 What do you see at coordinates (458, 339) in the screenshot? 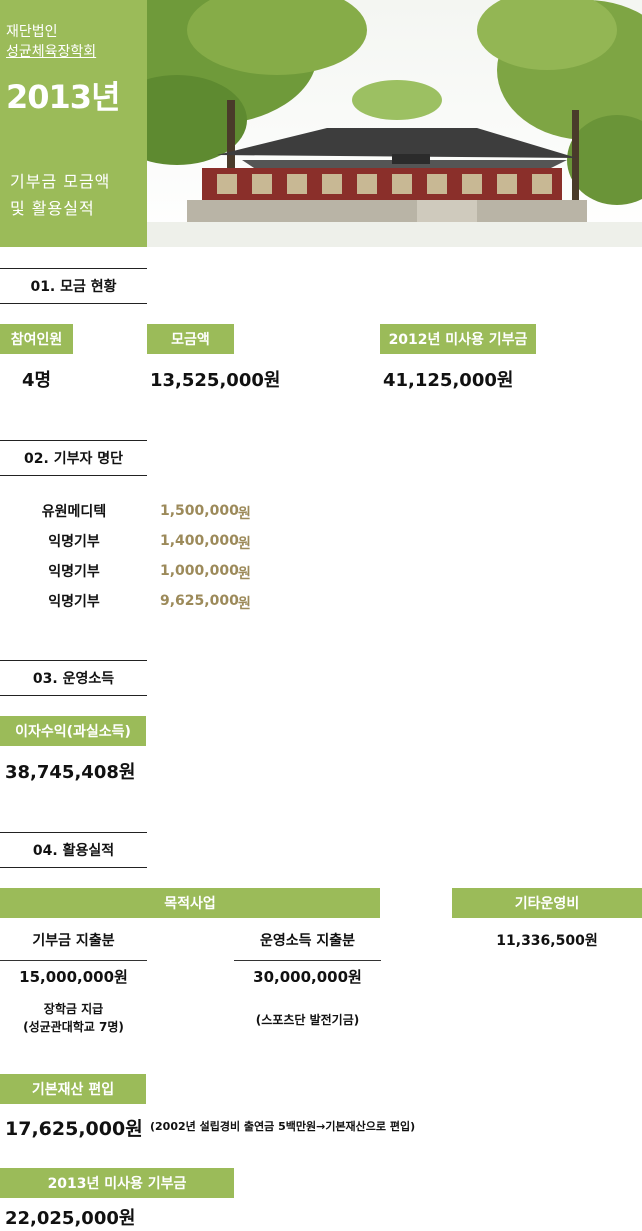
I see `unused-2012-label: 2012년 미사용 기부금` at bounding box center [458, 339].